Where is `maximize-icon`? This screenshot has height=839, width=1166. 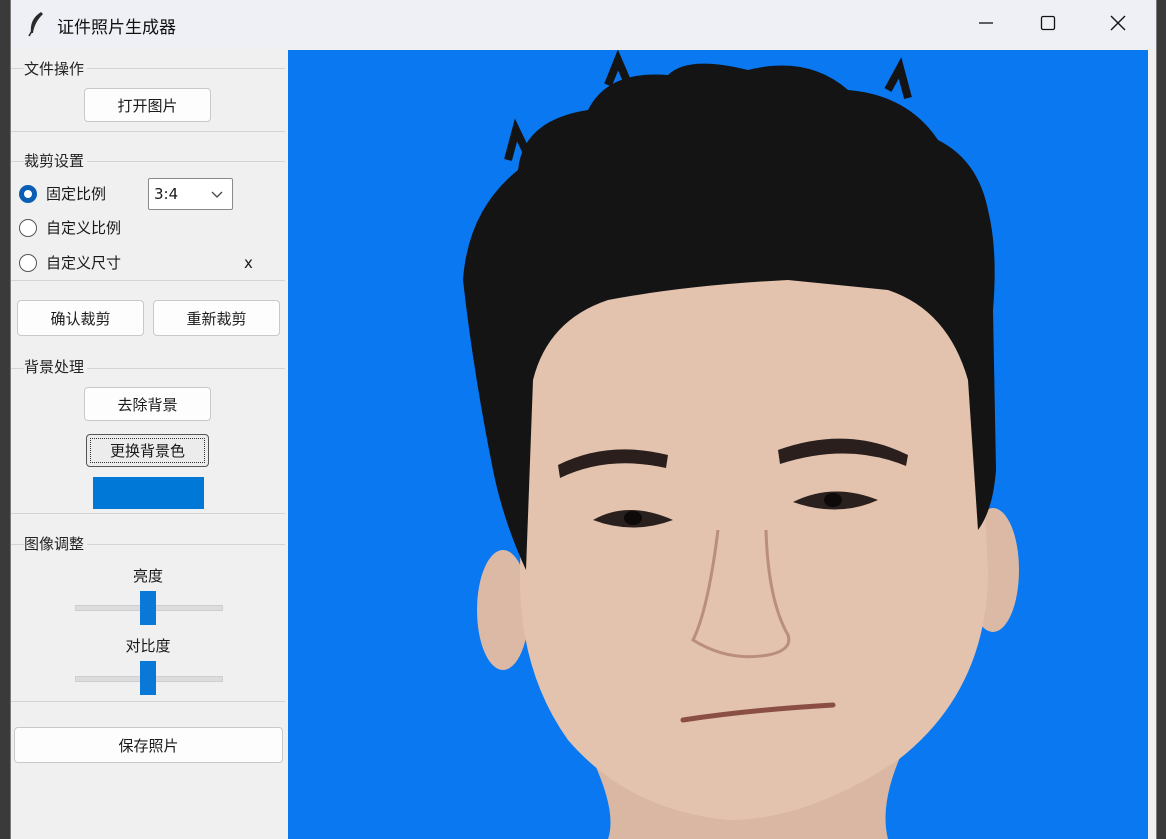 maximize-icon is located at coordinates (1048, 23).